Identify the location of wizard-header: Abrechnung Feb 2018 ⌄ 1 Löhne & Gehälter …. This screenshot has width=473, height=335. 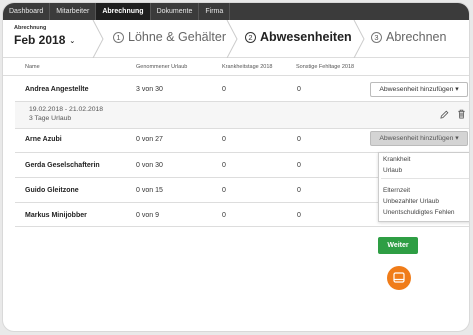
(236, 39).